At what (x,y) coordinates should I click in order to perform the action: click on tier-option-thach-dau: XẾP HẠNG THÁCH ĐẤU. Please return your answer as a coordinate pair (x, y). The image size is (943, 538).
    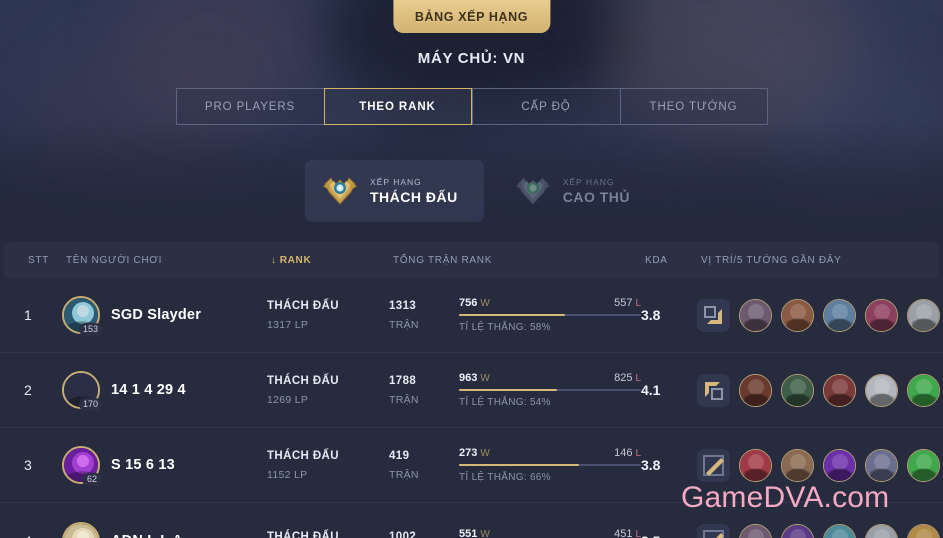
    Looking at the image, I should click on (394, 191).